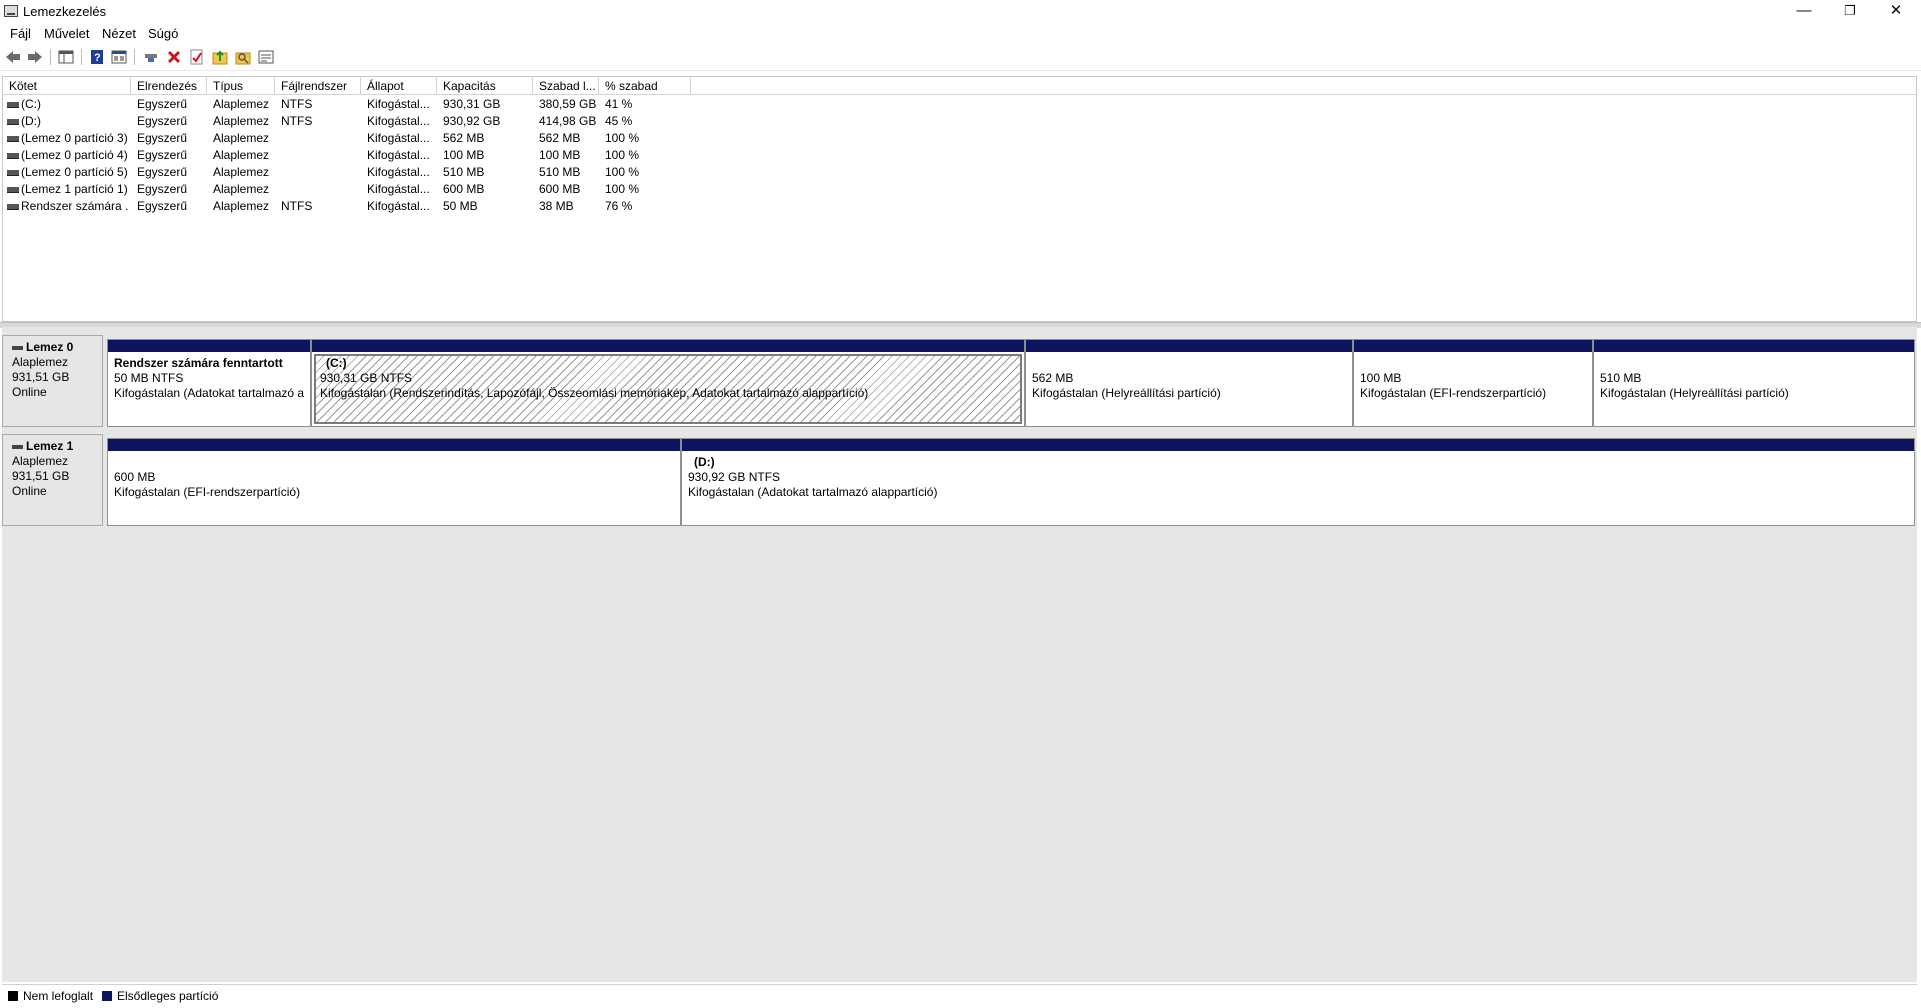  Describe the element at coordinates (40, 362) in the screenshot. I see `disk-0-type: Alaplemez` at that location.